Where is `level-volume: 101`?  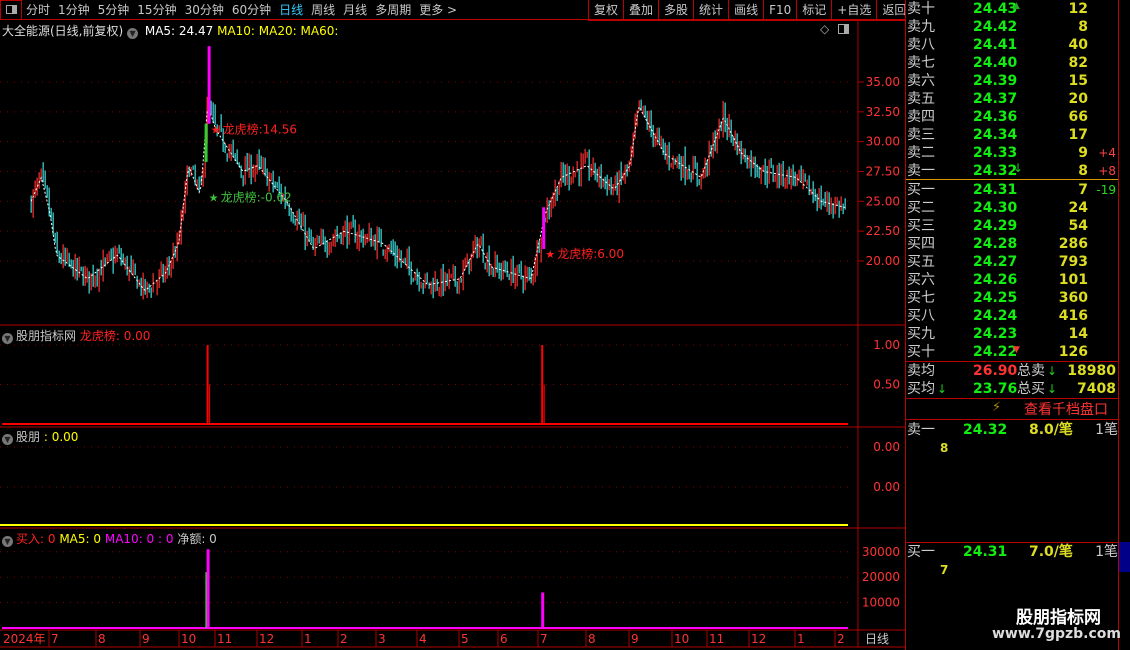 level-volume: 101 is located at coordinates (1073, 280).